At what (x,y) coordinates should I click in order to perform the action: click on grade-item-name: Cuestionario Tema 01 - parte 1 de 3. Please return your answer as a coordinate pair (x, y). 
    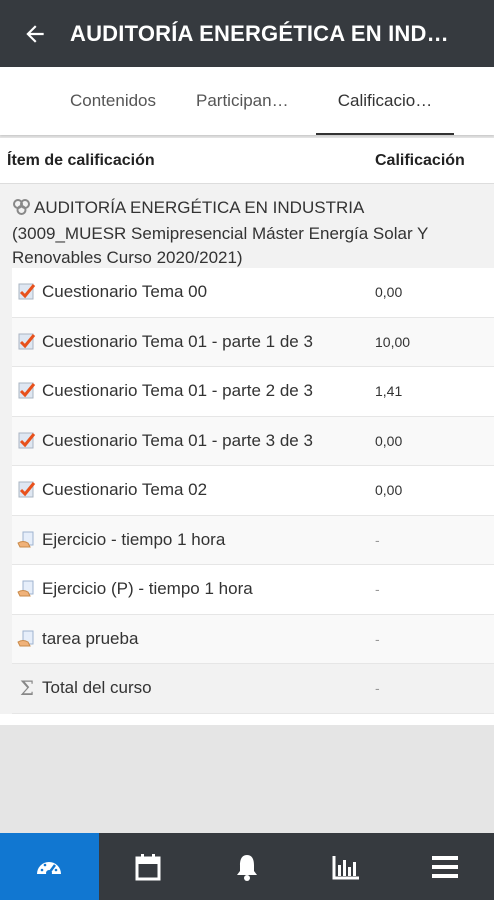
    Looking at the image, I should click on (177, 341).